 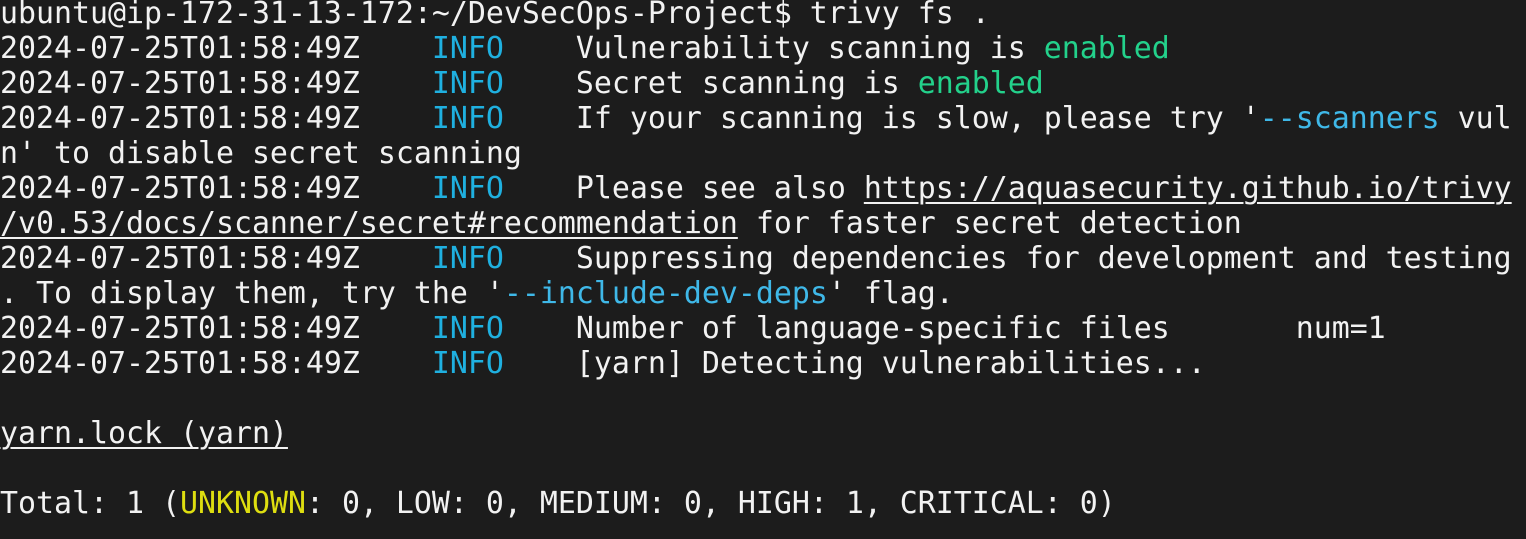 I want to click on terminal-text: Number of language-specific files num=1, so click(x=944, y=328).